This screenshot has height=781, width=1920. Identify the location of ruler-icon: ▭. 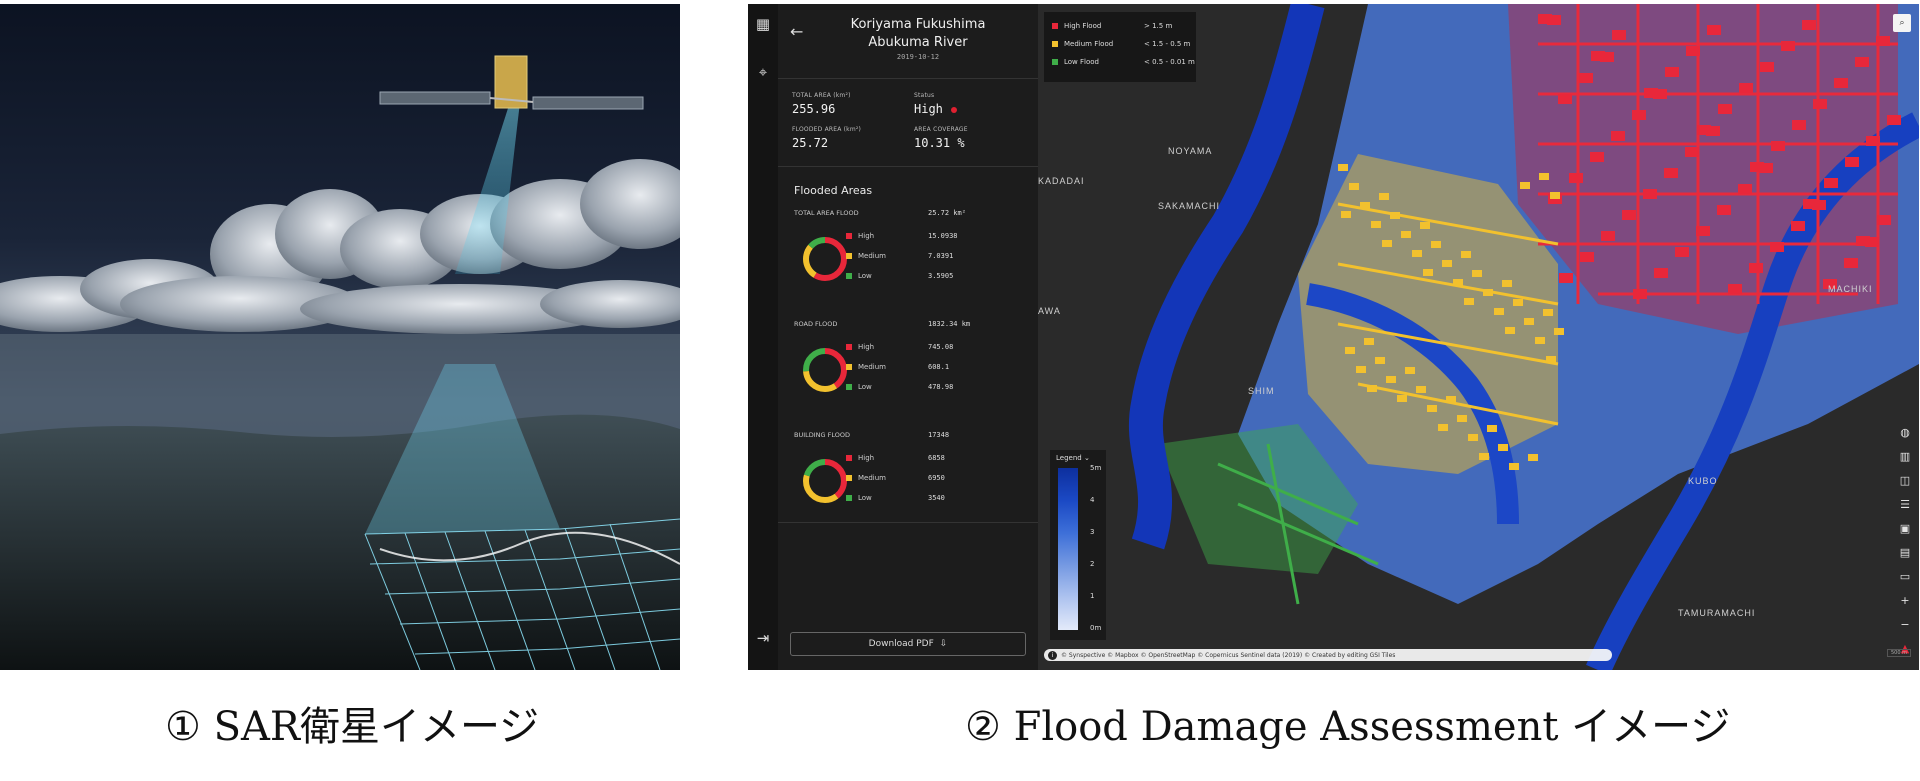
(1905, 576).